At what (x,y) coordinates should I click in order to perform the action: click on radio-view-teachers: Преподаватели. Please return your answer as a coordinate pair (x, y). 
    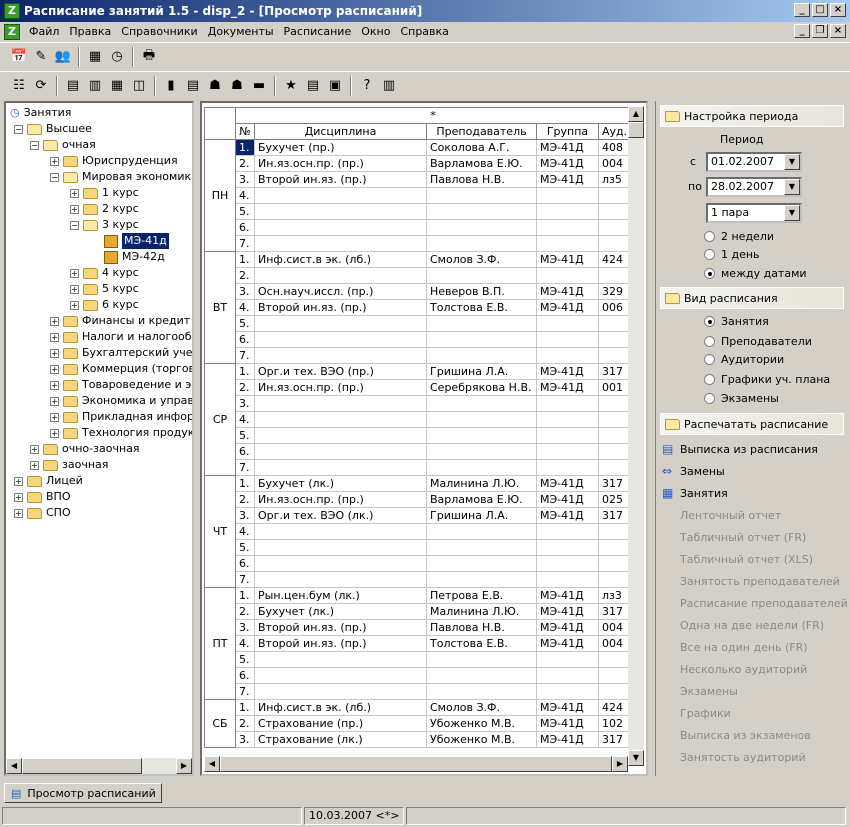
    Looking at the image, I should click on (758, 341).